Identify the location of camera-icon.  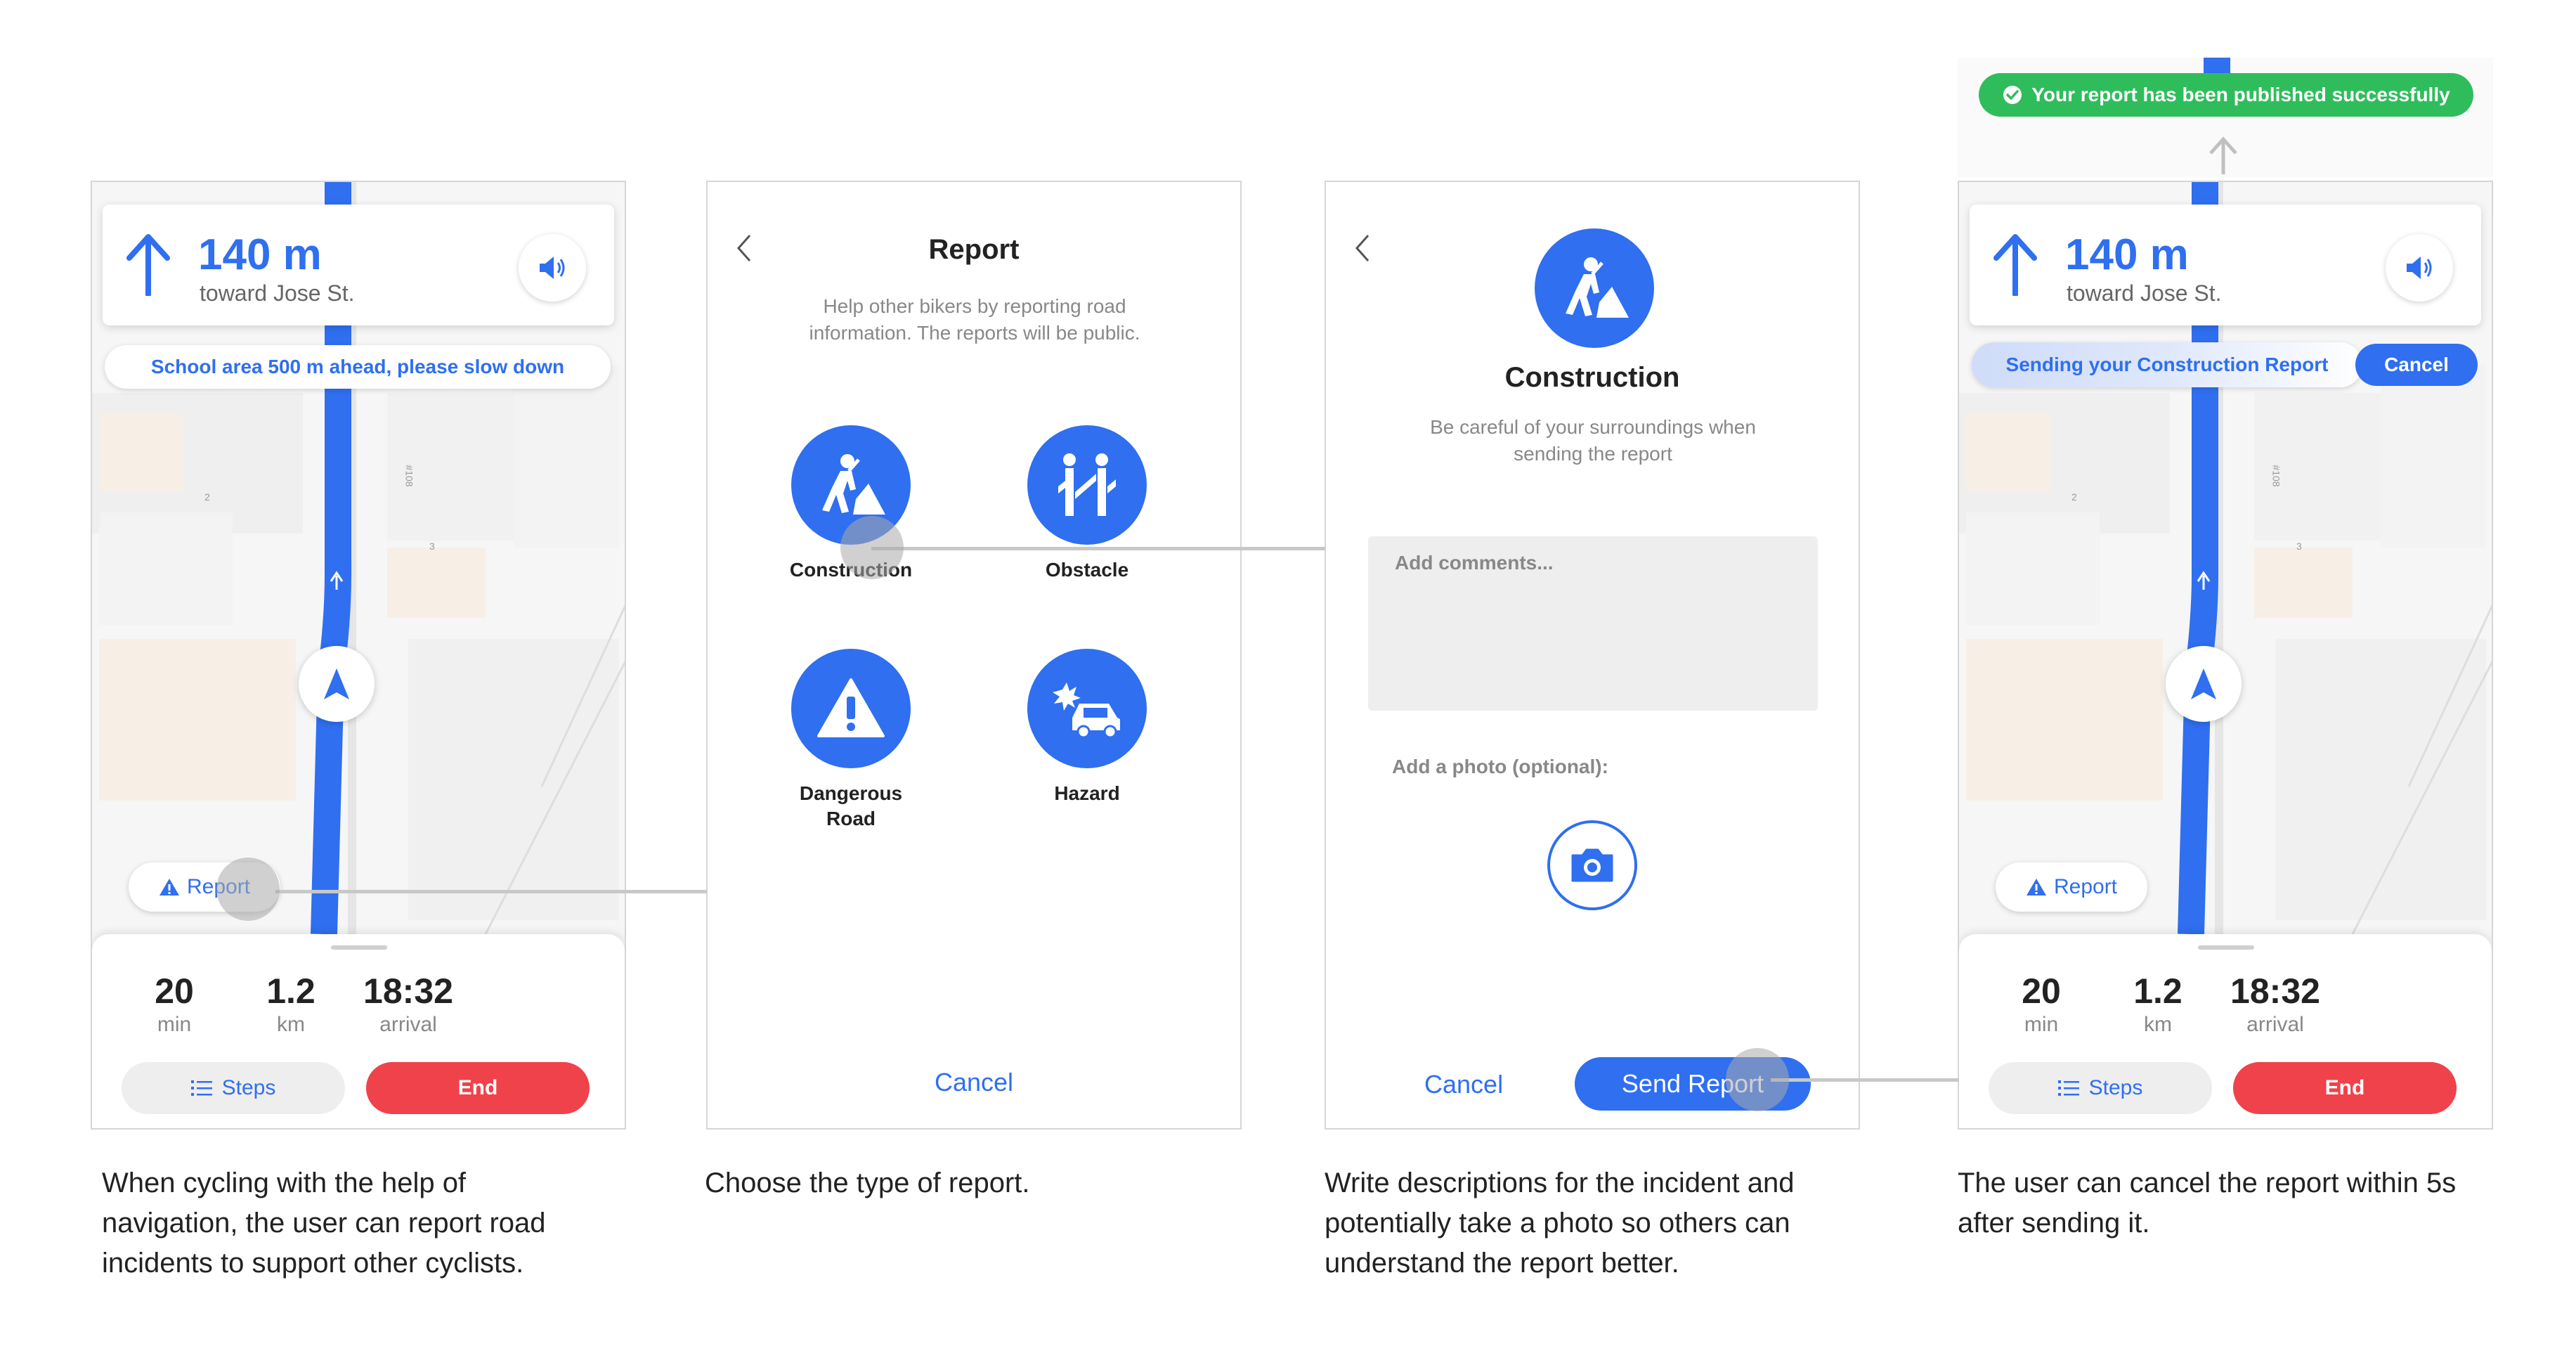
(1592, 865).